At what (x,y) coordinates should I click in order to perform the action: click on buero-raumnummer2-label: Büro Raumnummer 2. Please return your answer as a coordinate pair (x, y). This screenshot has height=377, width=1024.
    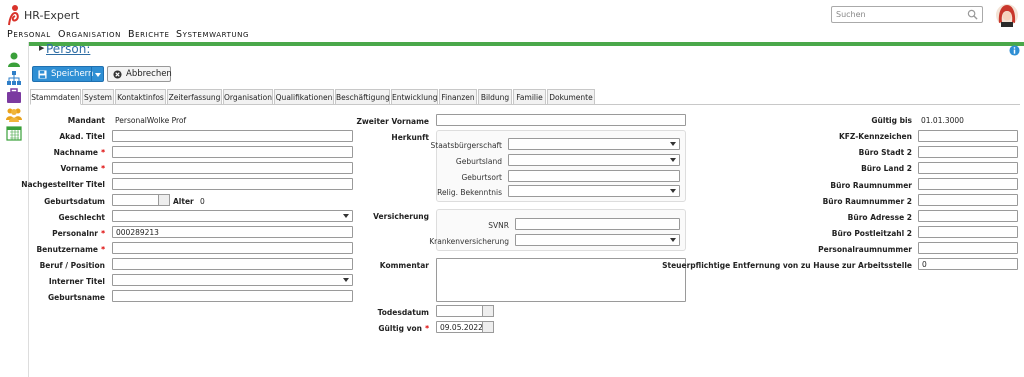
    Looking at the image, I should click on (867, 201).